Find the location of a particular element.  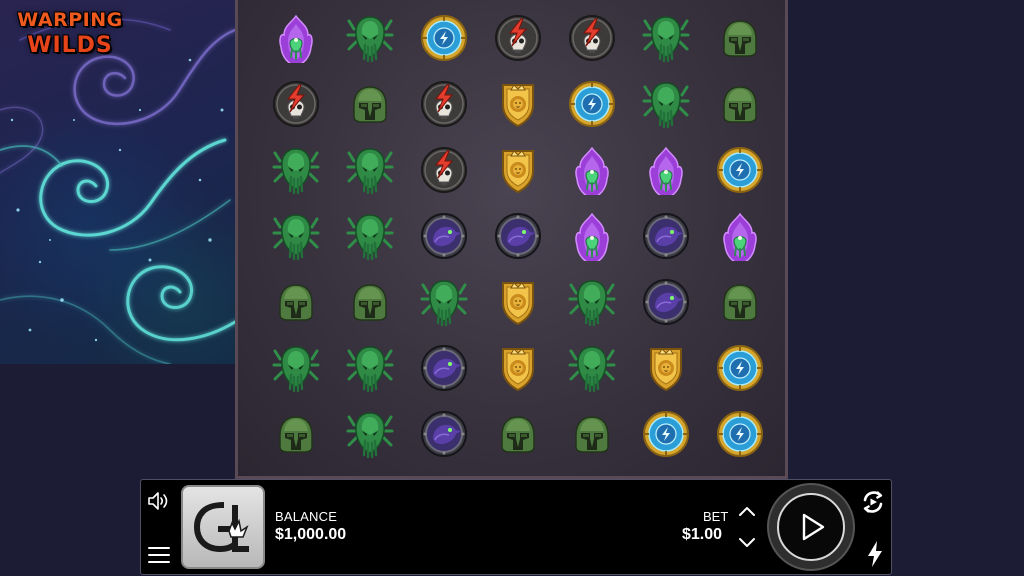

turbo-button is located at coordinates (875, 554).